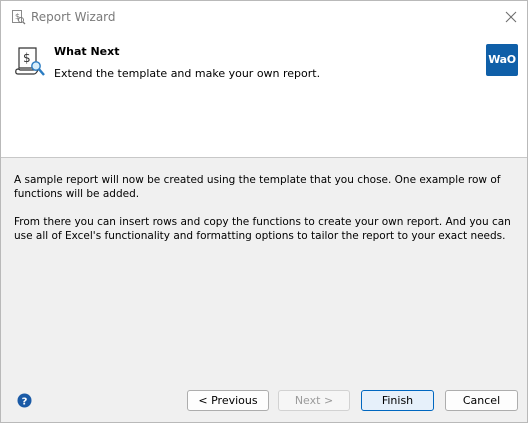 Image resolution: width=528 pixels, height=423 pixels. What do you see at coordinates (87, 51) in the screenshot?
I see `page-heading: What Next` at bounding box center [87, 51].